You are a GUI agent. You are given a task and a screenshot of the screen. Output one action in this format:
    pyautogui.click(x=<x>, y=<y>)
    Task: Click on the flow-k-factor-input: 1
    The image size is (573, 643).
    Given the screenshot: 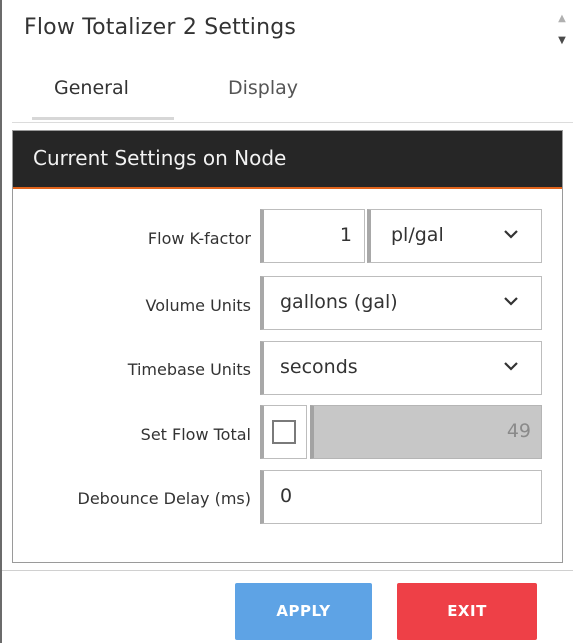 What is the action you would take?
    pyautogui.click(x=312, y=236)
    